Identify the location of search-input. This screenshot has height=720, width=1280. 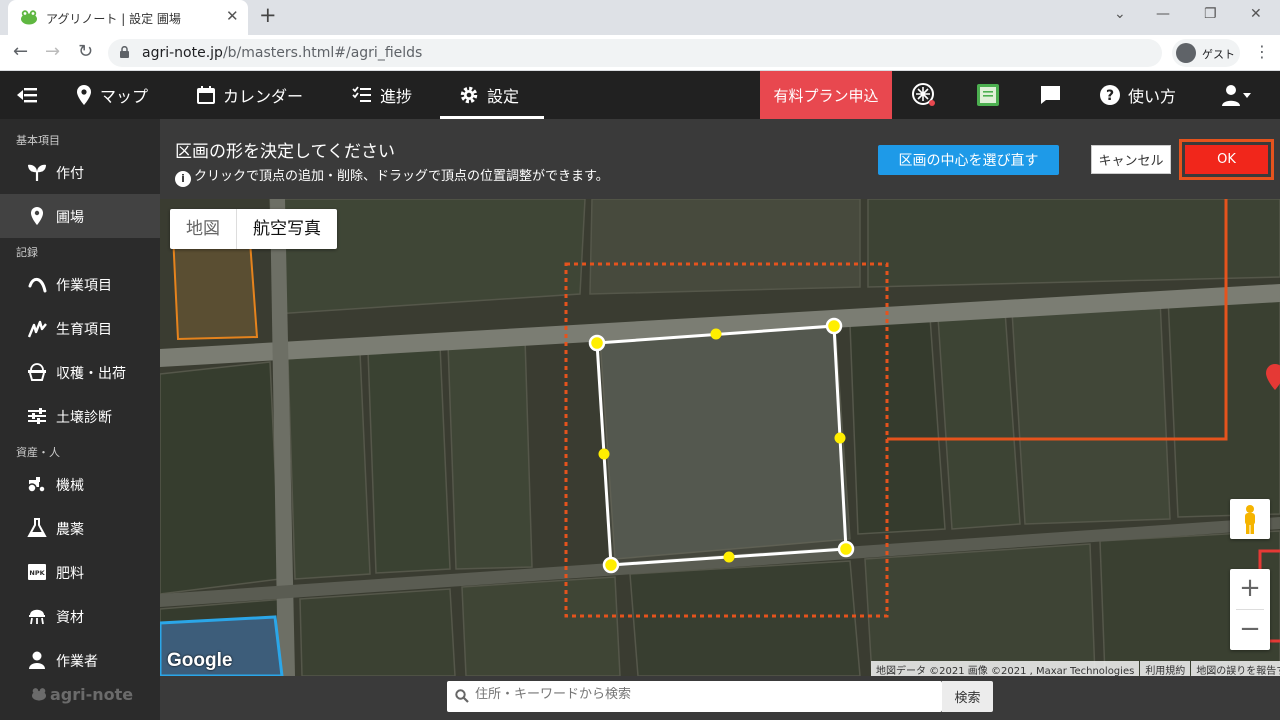
(705, 694).